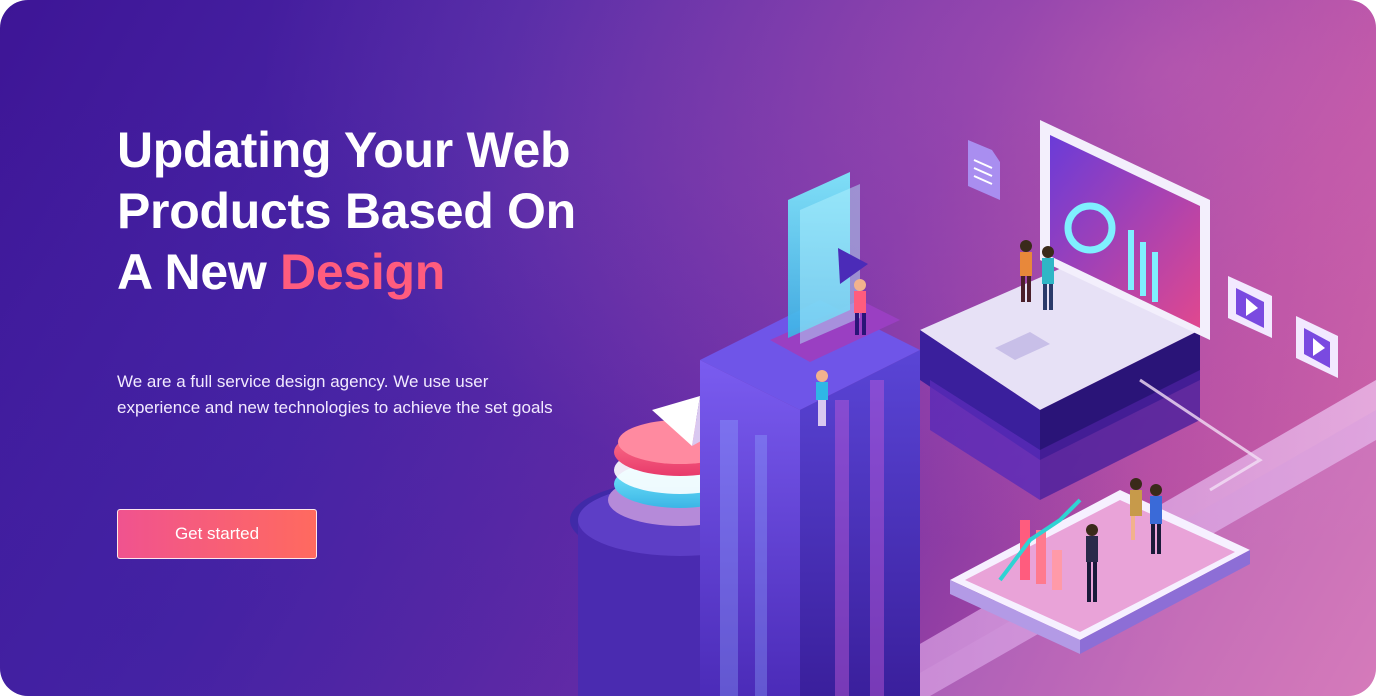  Describe the element at coordinates (362, 272) in the screenshot. I see `hero-title-accent: Design` at that location.